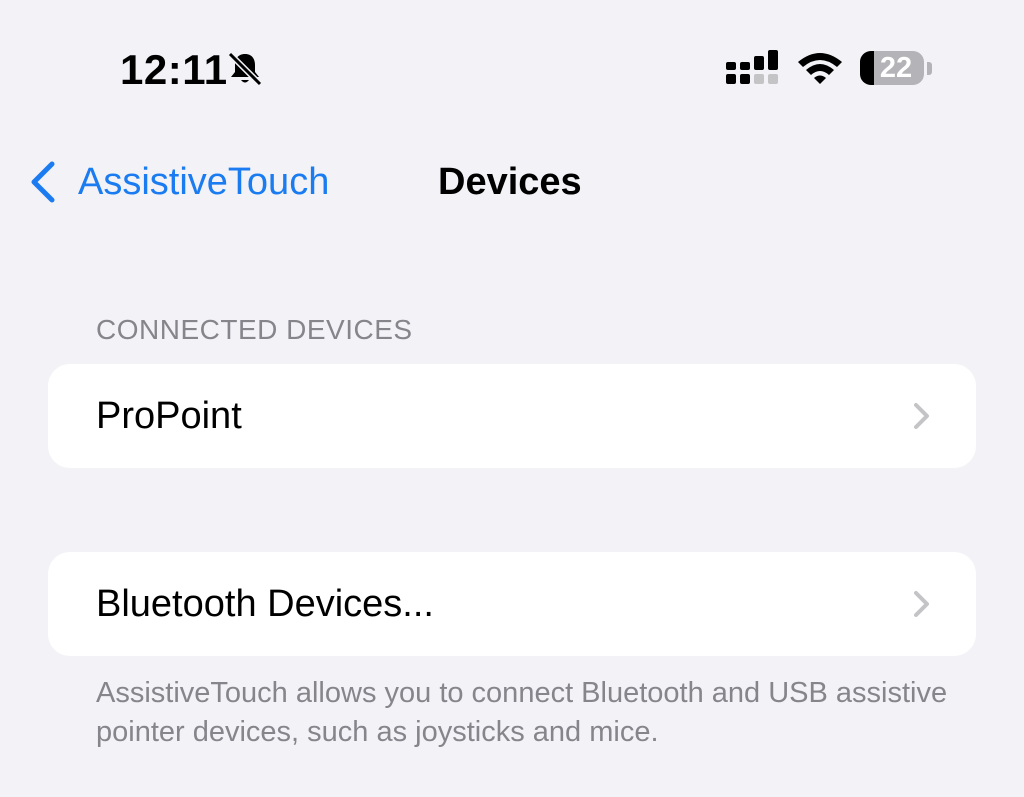 The height and width of the screenshot is (797, 1024). What do you see at coordinates (174, 69) in the screenshot?
I see `status-time: 12:11` at bounding box center [174, 69].